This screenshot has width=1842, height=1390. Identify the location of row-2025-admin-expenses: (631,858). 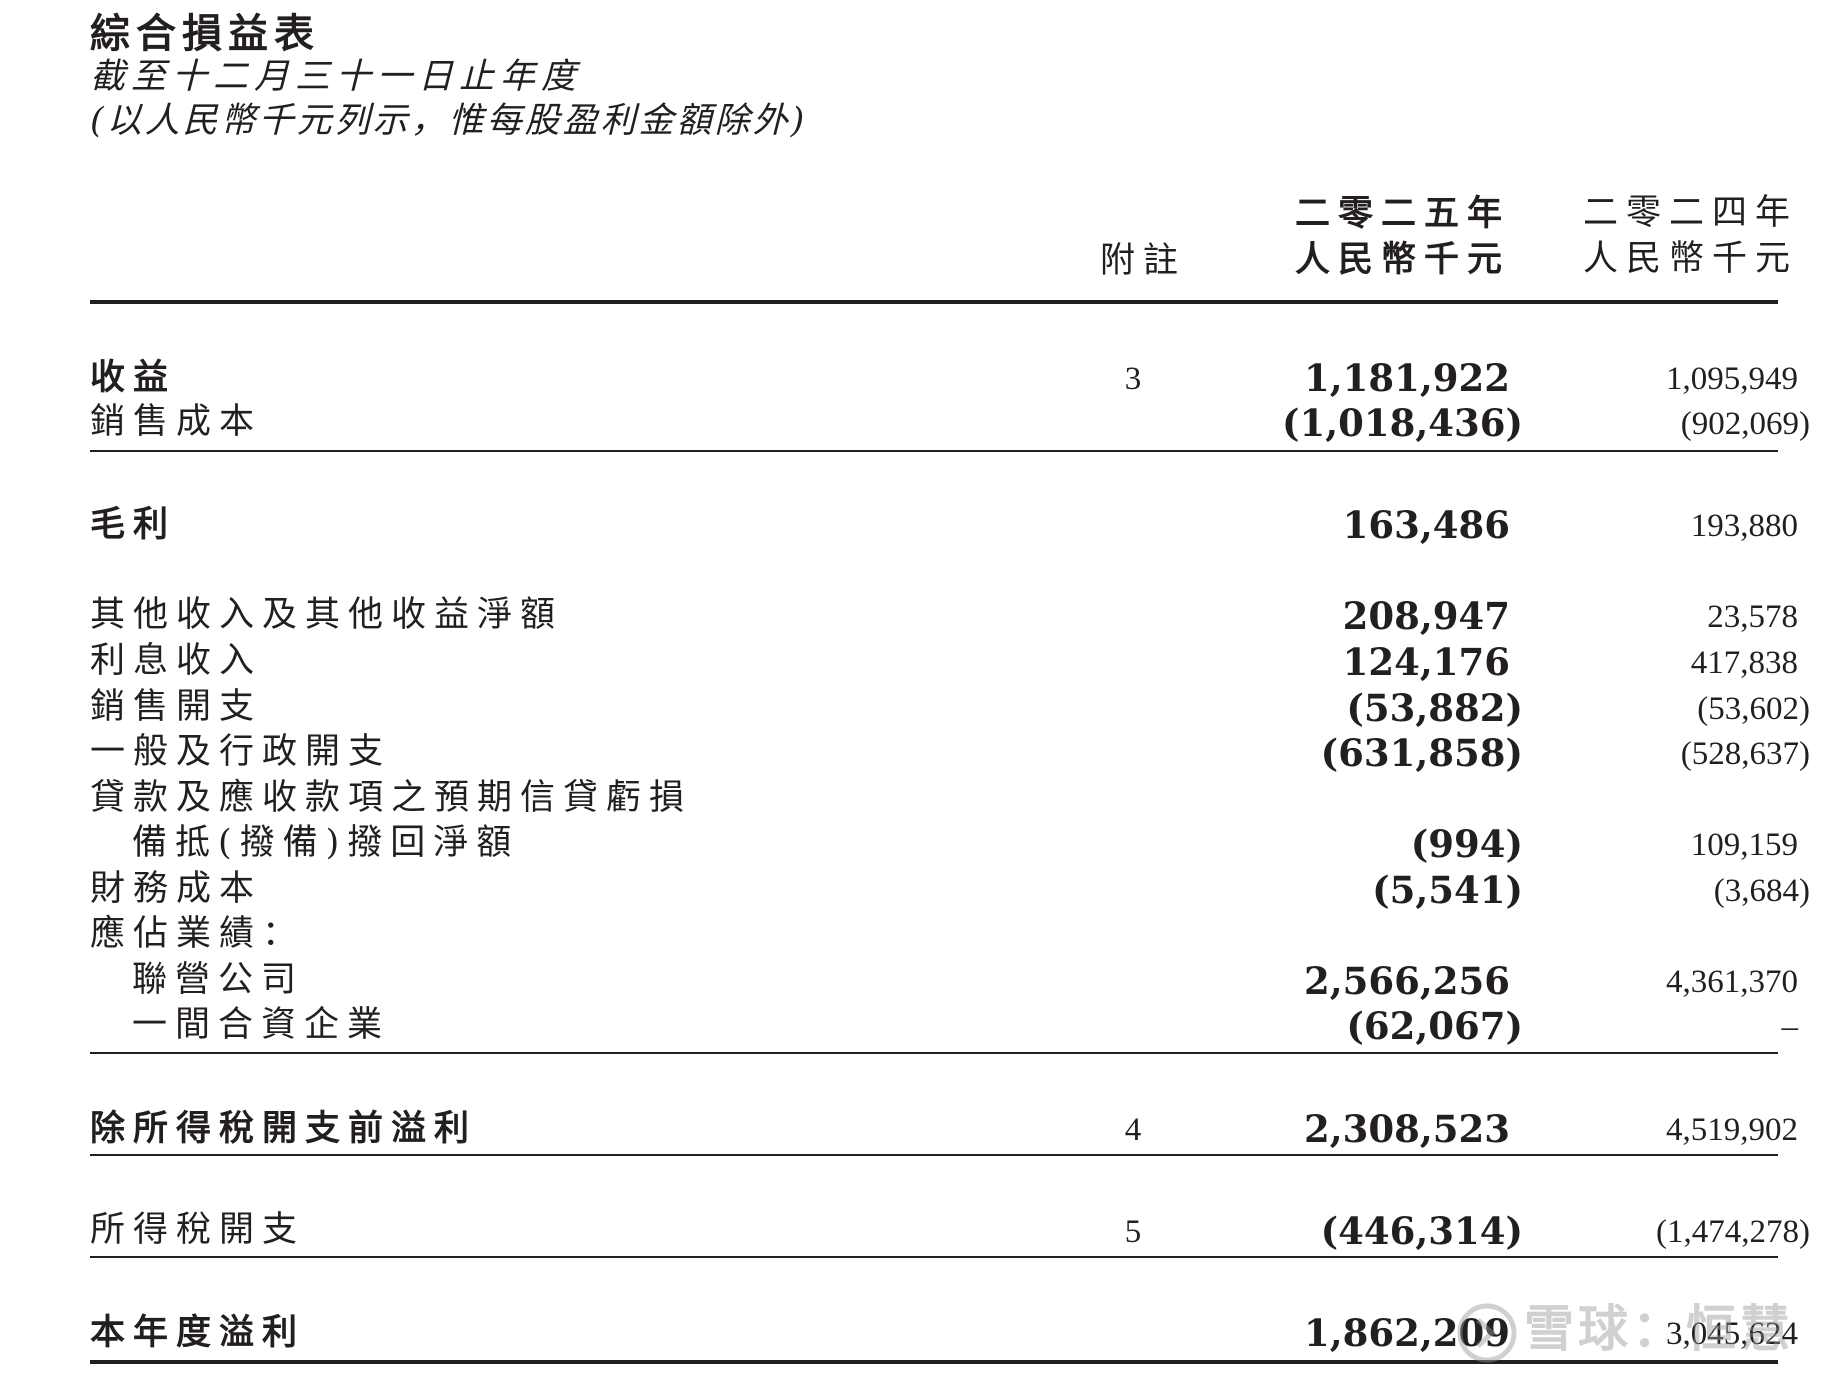
(1421, 753).